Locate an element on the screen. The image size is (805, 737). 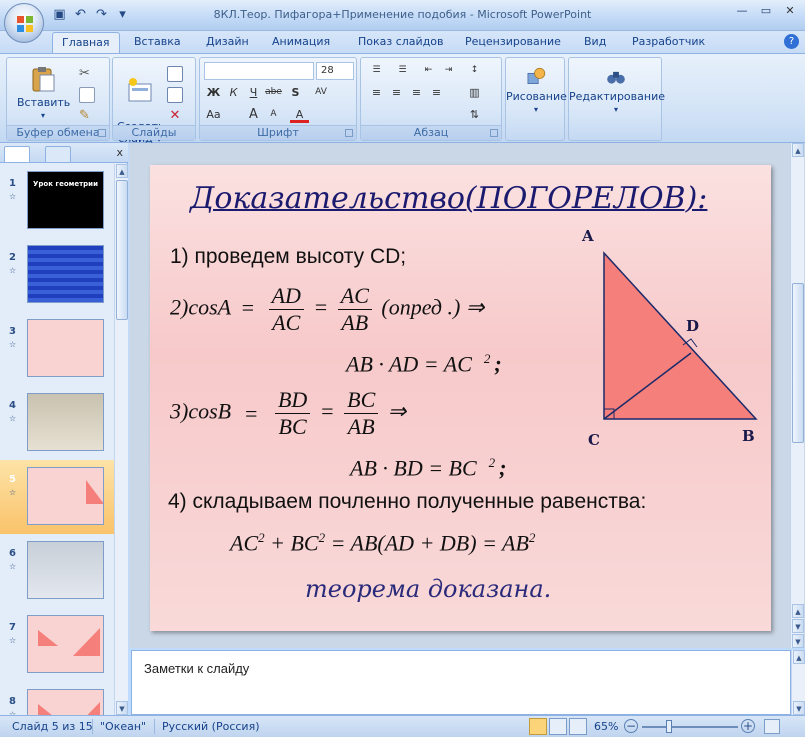
zoom-level: 65% is located at coordinates (606, 726).